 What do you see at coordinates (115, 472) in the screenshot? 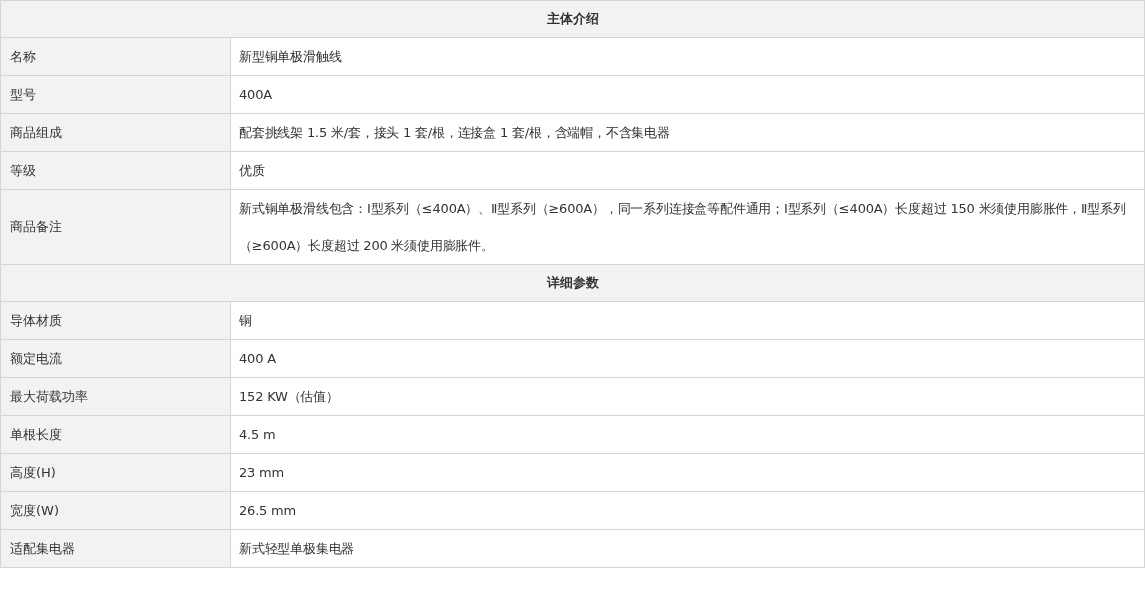
I see `row-label: 高度(H)` at bounding box center [115, 472].